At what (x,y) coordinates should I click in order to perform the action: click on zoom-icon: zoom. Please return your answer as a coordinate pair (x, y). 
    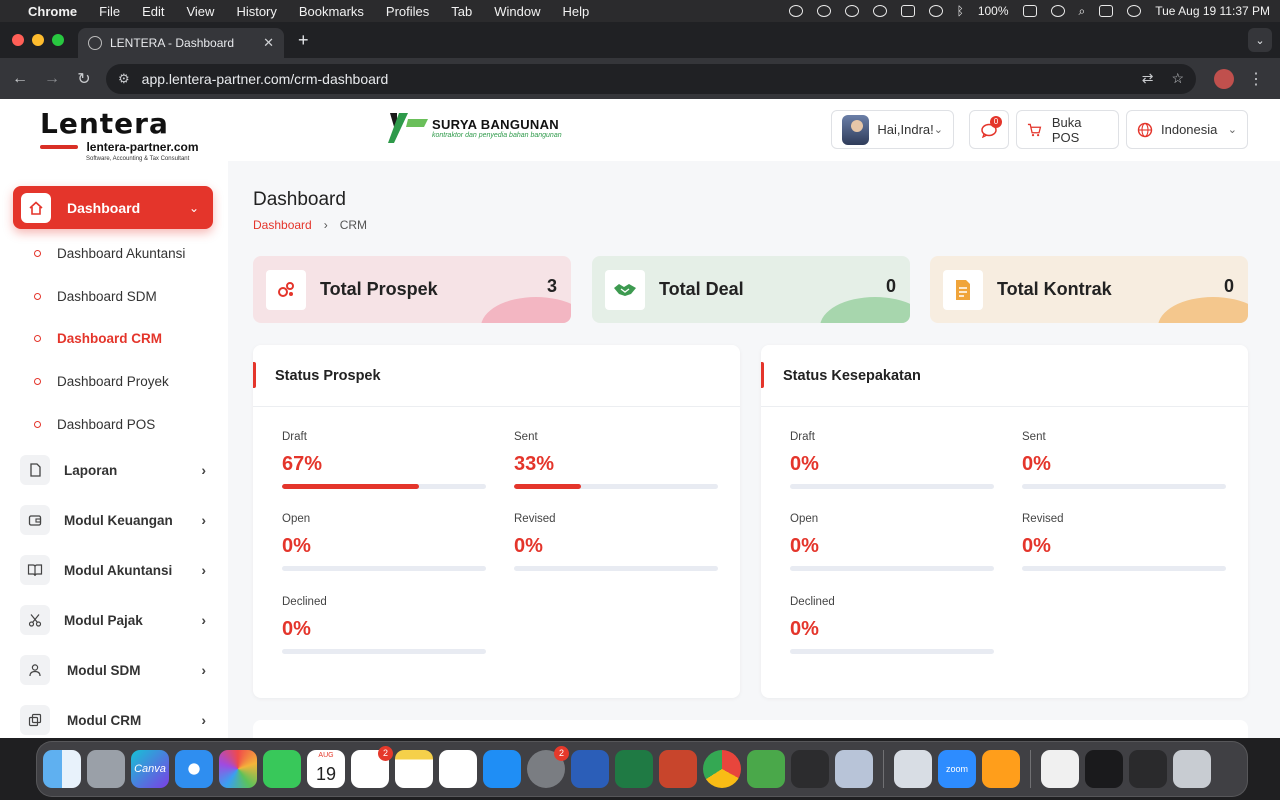
    Looking at the image, I should click on (957, 769).